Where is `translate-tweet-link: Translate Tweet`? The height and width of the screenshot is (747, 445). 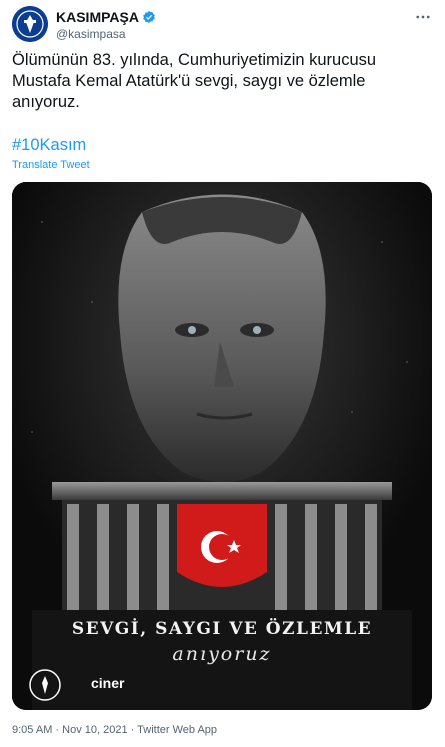 translate-tweet-link: Translate Tweet is located at coordinates (51, 165).